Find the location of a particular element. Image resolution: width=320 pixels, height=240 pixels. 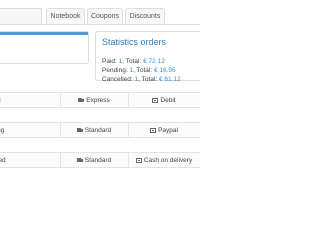

stat-label: Pending: is located at coordinates (115, 70).